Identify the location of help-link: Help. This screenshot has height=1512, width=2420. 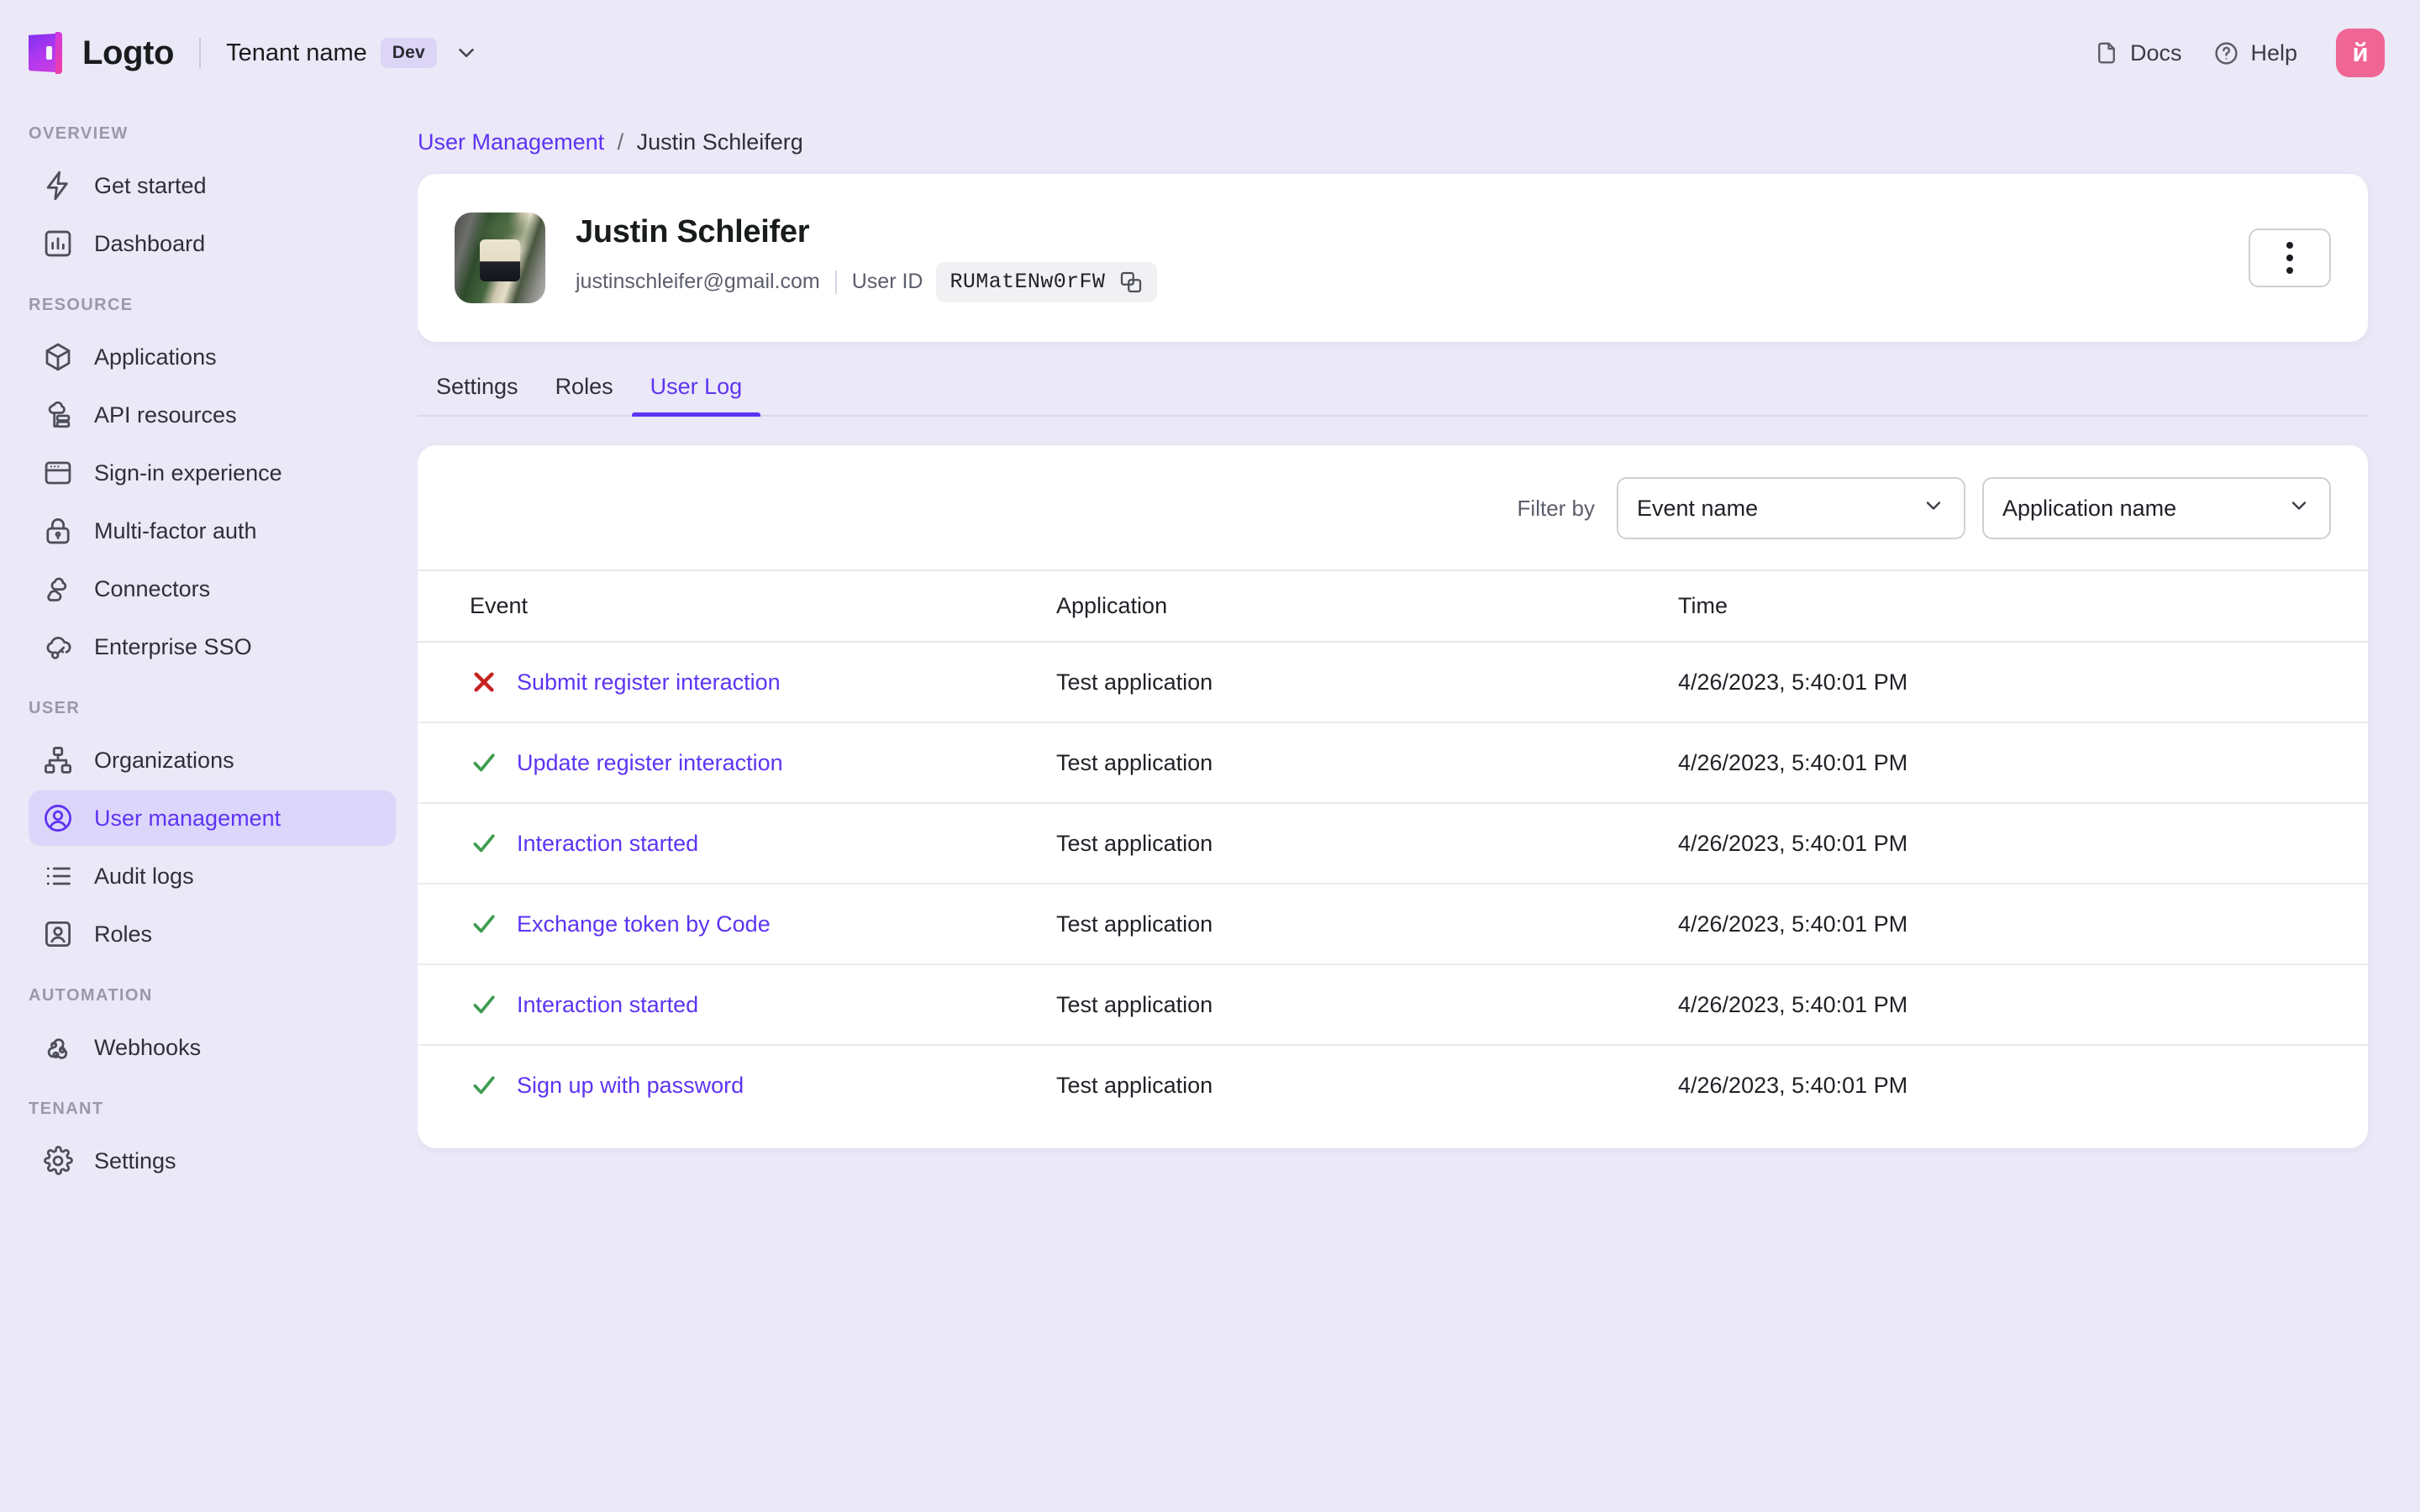
(2255, 53).